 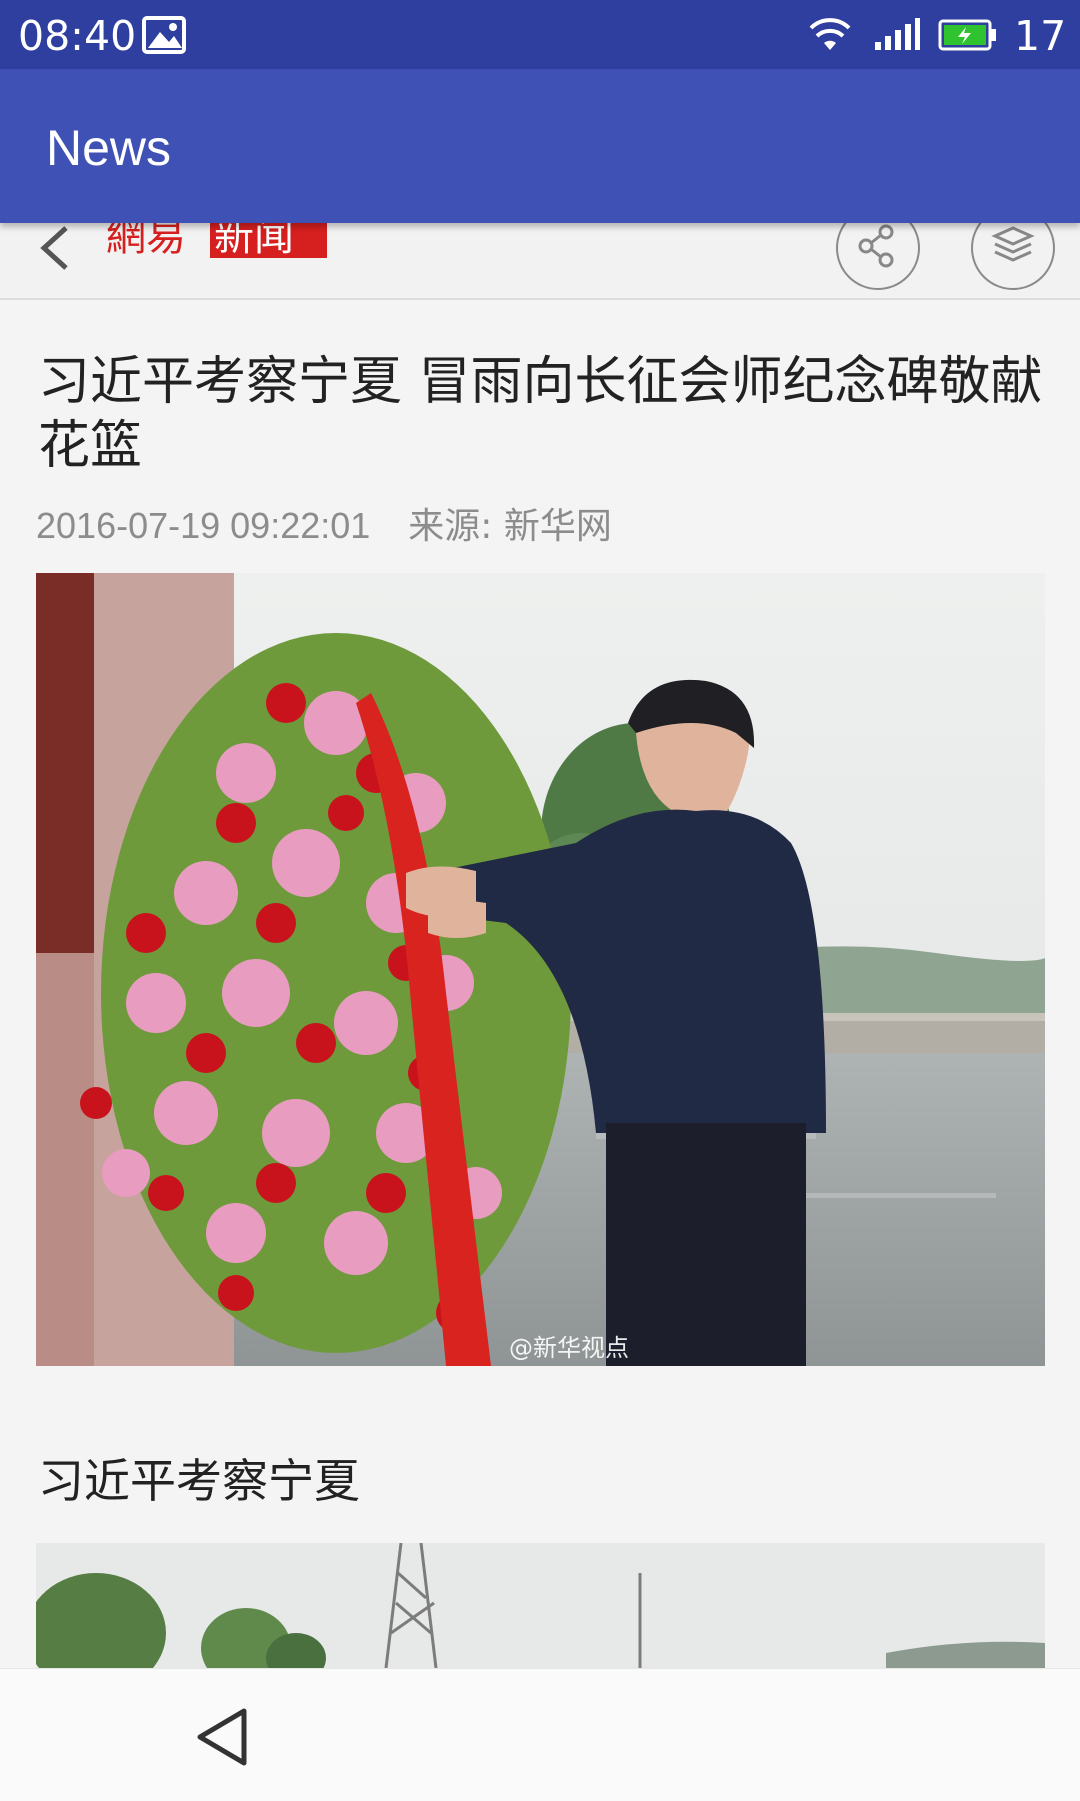 What do you see at coordinates (540, 253) in the screenshot?
I see `web-header: 網易 新闻` at bounding box center [540, 253].